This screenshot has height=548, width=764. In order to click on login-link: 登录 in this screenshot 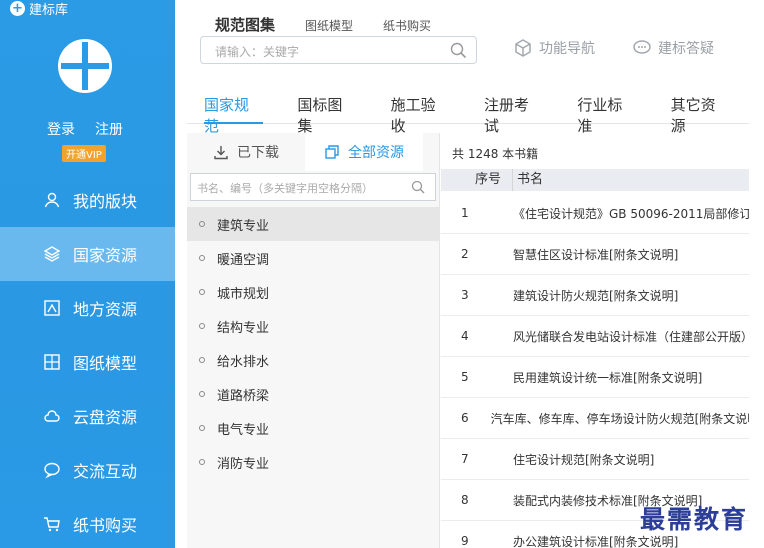, I will do `click(61, 129)`.